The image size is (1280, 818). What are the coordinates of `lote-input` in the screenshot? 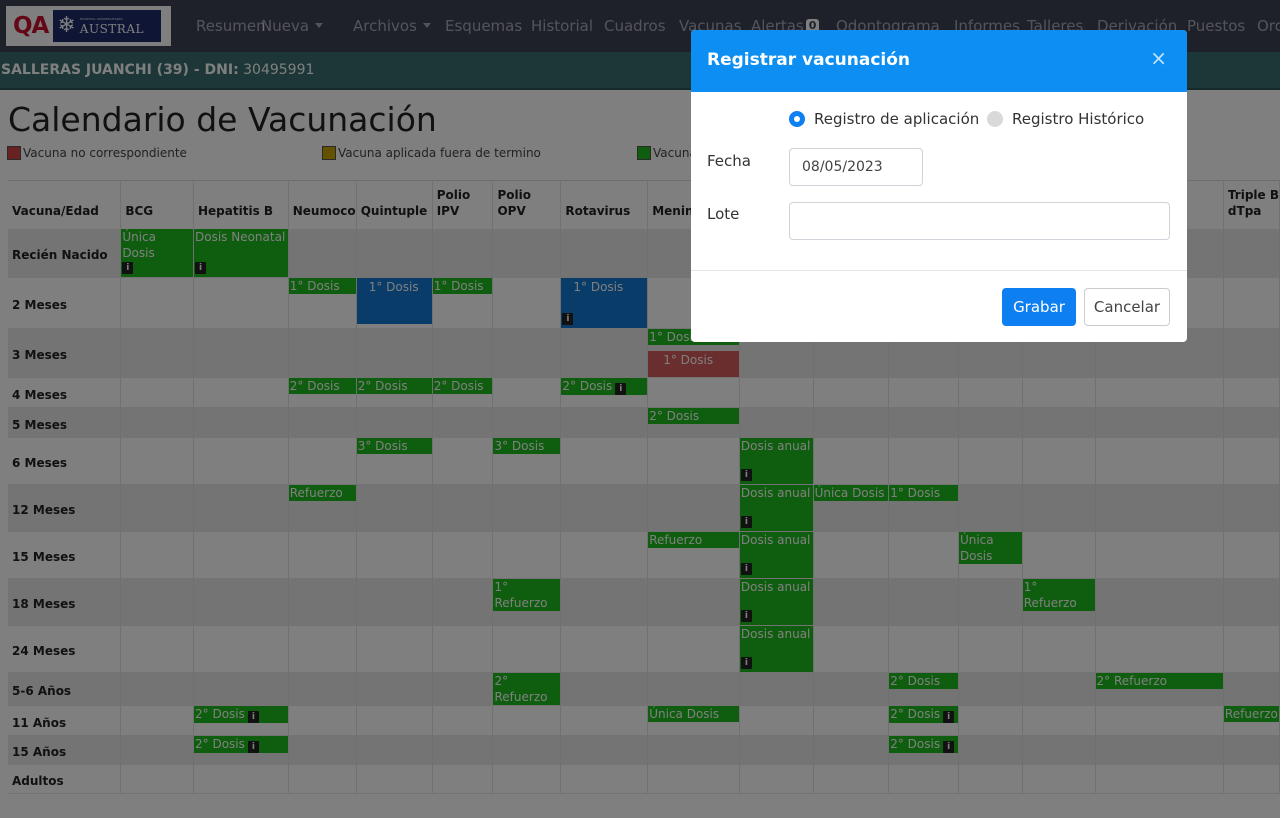 It's located at (979, 221).